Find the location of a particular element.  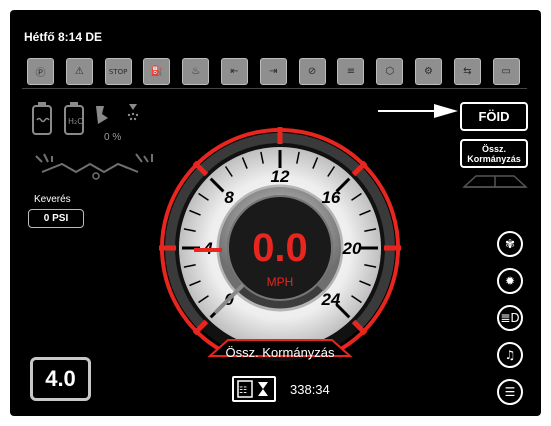

all-steering-button: Össz. Kormányzás is located at coordinates (494, 153).